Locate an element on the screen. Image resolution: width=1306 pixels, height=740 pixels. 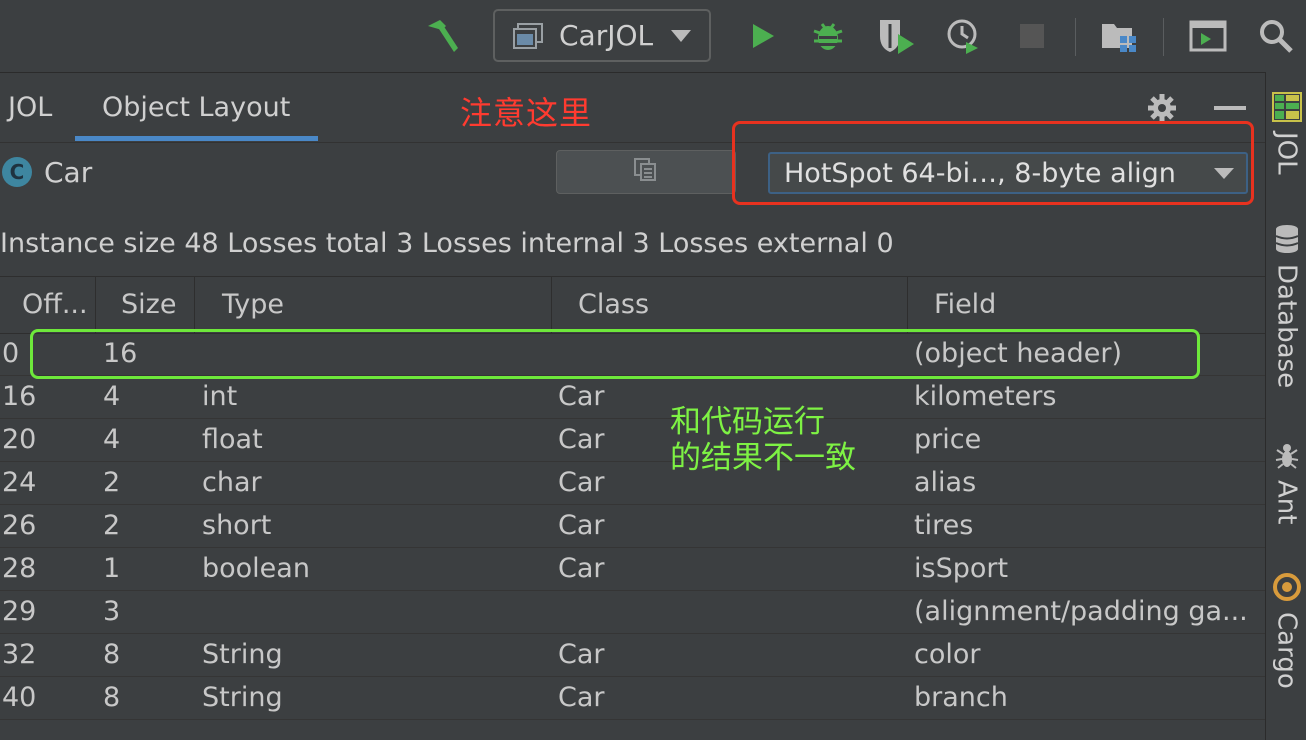
sidebar-item-database: Database is located at coordinates (1286, 306).